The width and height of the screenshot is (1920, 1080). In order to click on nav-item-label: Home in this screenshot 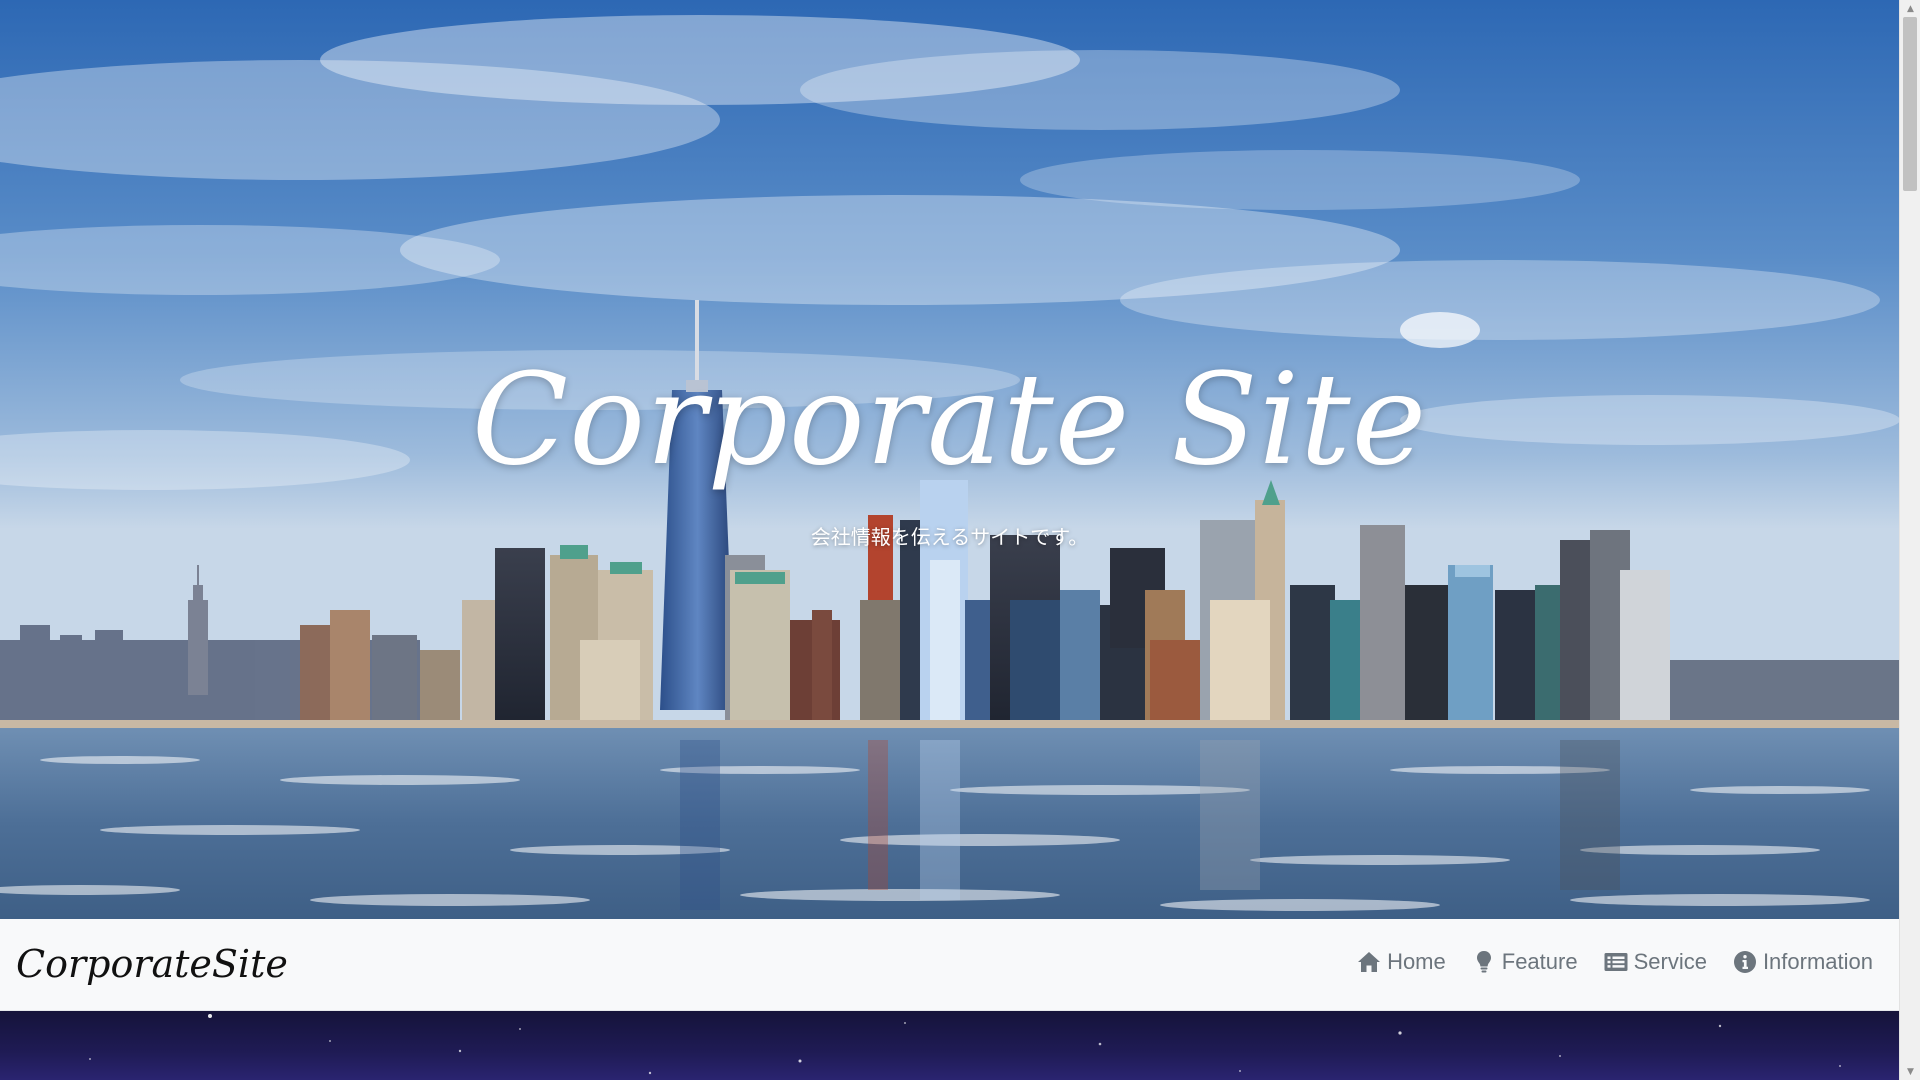, I will do `click(1416, 961)`.